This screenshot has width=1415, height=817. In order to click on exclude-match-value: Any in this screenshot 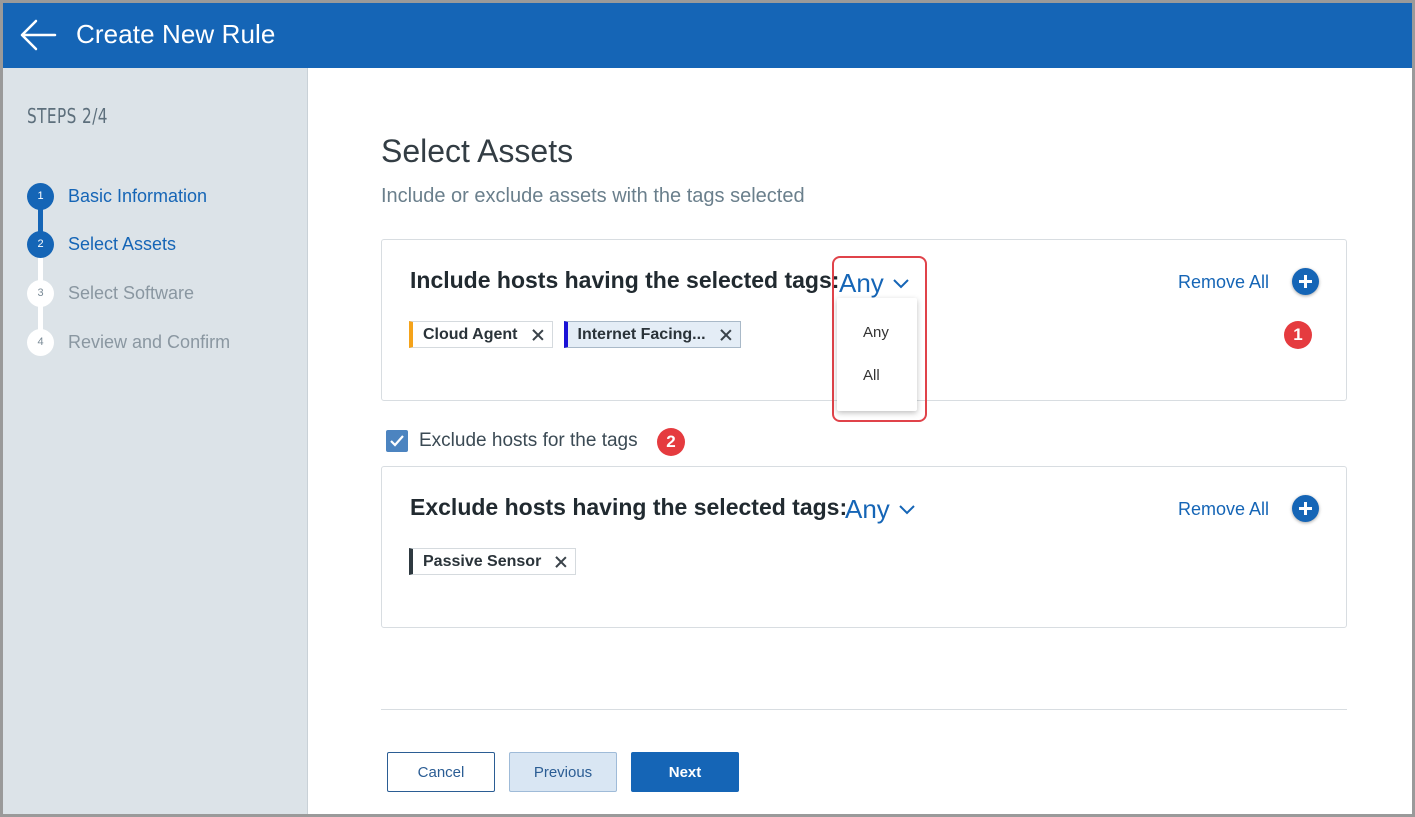, I will do `click(867, 509)`.